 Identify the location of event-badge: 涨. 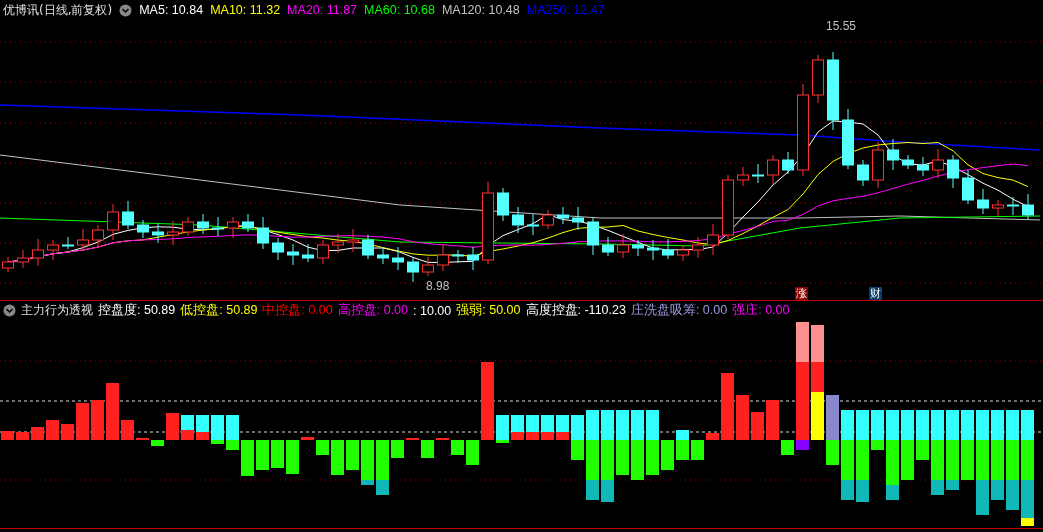
(801, 293).